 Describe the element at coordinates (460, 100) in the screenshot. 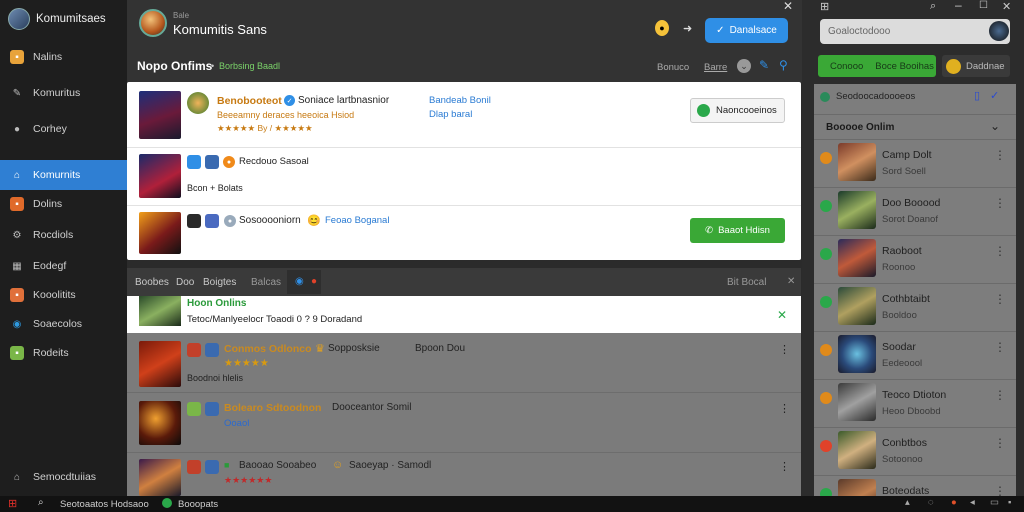

I see `game-badge: Bandeab Bonil` at that location.